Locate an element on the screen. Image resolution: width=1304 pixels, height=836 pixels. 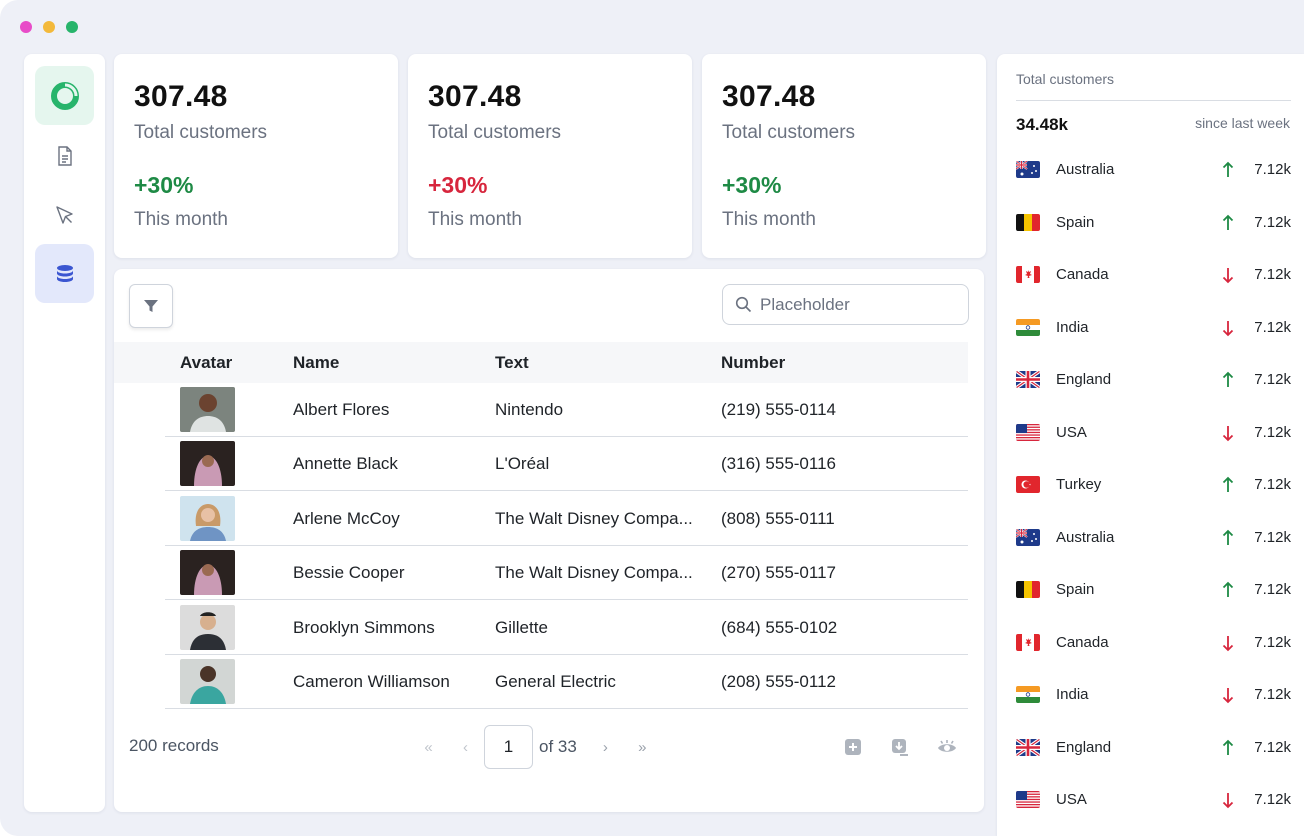
first-page-button: « is located at coordinates (428, 747).